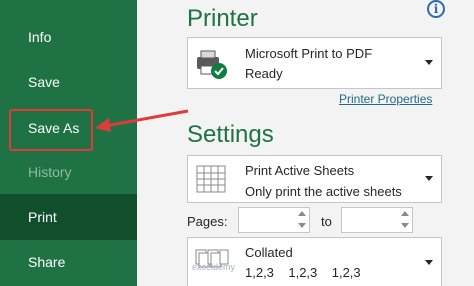 This screenshot has height=286, width=474. I want to click on printer-status: Ready, so click(264, 73).